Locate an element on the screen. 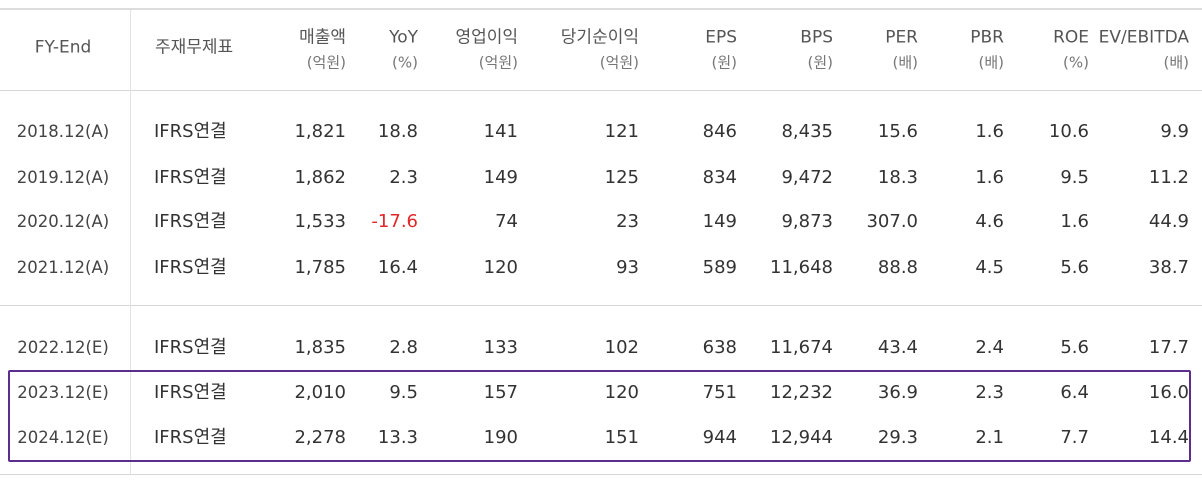  cell-yoy: 2.8 is located at coordinates (403, 347).